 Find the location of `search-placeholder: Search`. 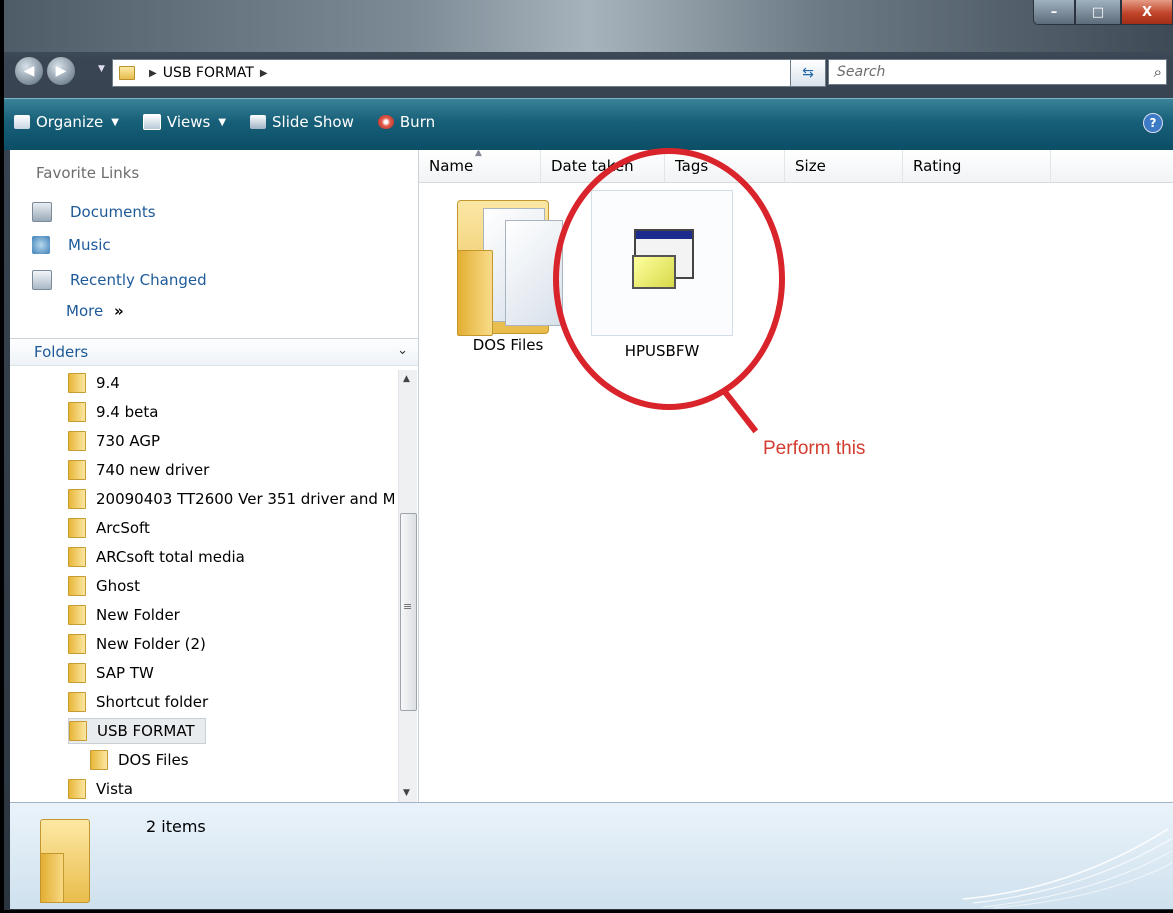

search-placeholder: Search is located at coordinates (861, 72).